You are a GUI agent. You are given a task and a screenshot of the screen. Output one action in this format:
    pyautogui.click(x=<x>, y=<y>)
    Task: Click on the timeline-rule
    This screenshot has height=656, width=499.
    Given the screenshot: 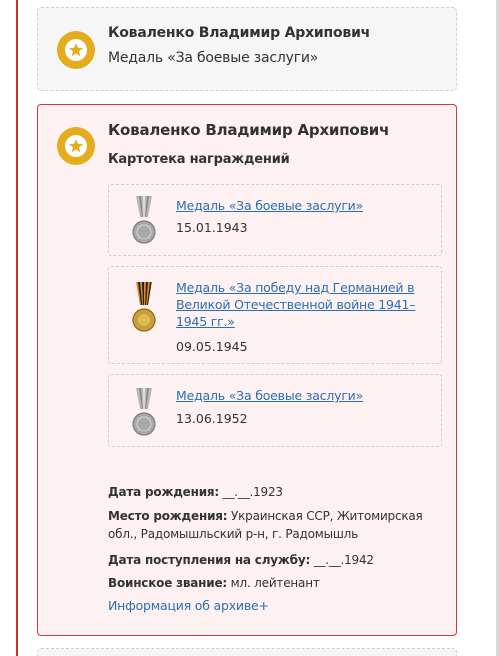 What is the action you would take?
    pyautogui.click(x=17, y=328)
    